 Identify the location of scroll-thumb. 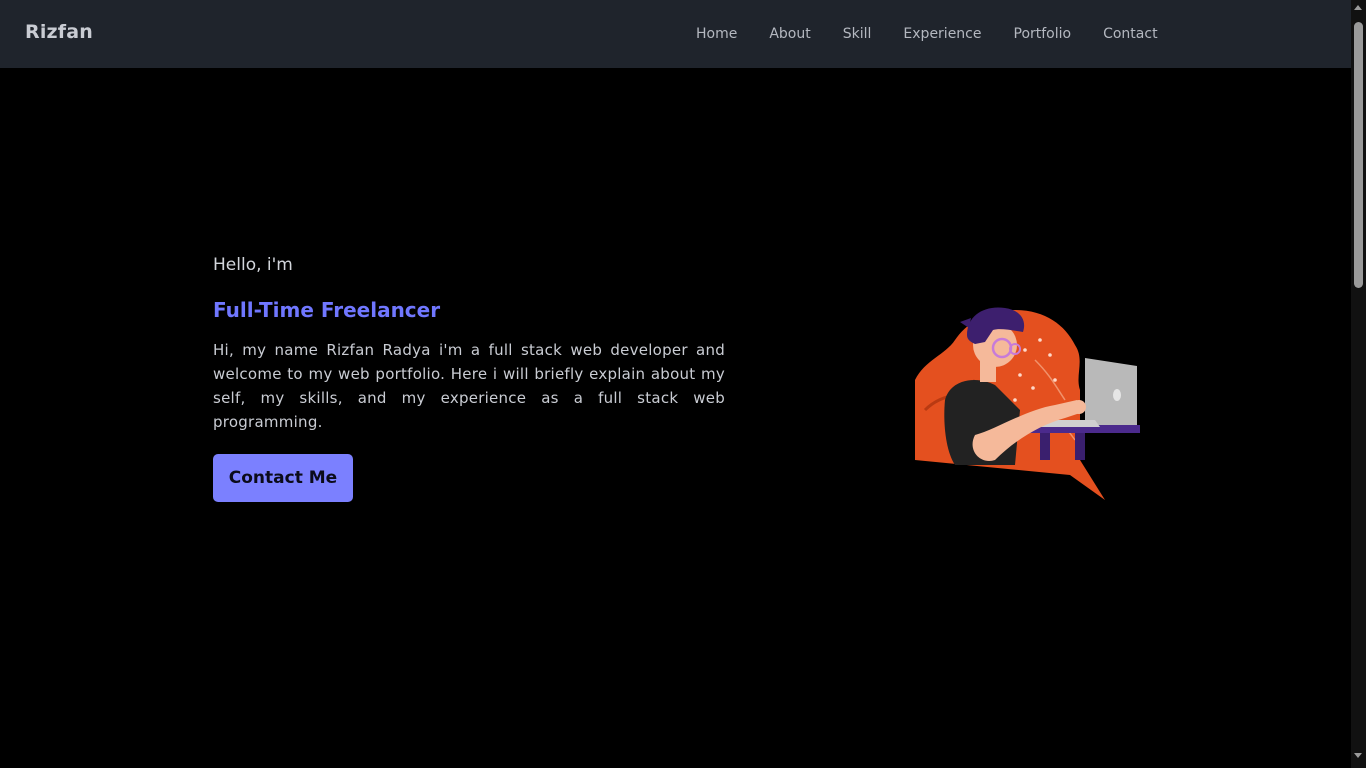
(1358, 155).